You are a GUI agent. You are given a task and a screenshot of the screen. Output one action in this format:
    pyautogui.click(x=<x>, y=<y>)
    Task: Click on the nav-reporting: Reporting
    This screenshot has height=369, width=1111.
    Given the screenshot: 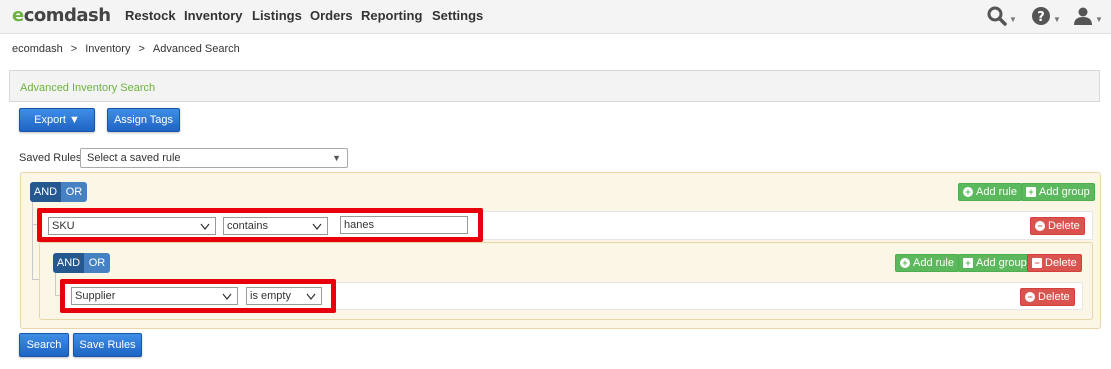 What is the action you would take?
    pyautogui.click(x=391, y=15)
    